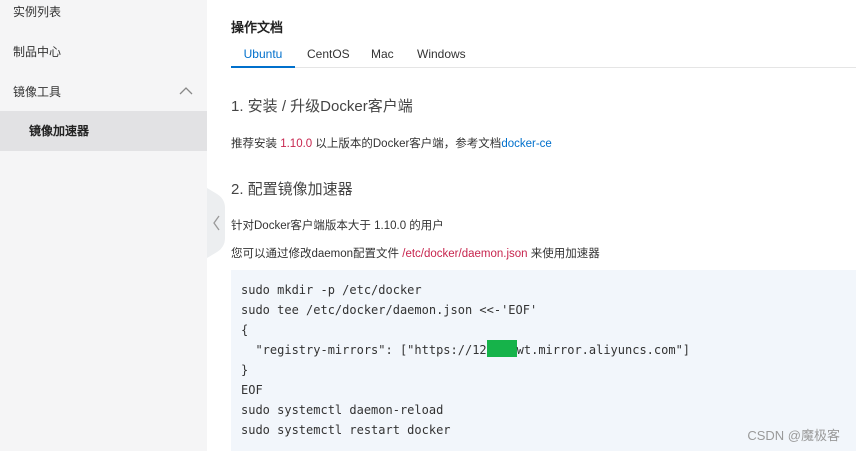 The height and width of the screenshot is (451, 856). What do you see at coordinates (37, 92) in the screenshot?
I see `sidebar-item-label: 镜像工具` at bounding box center [37, 92].